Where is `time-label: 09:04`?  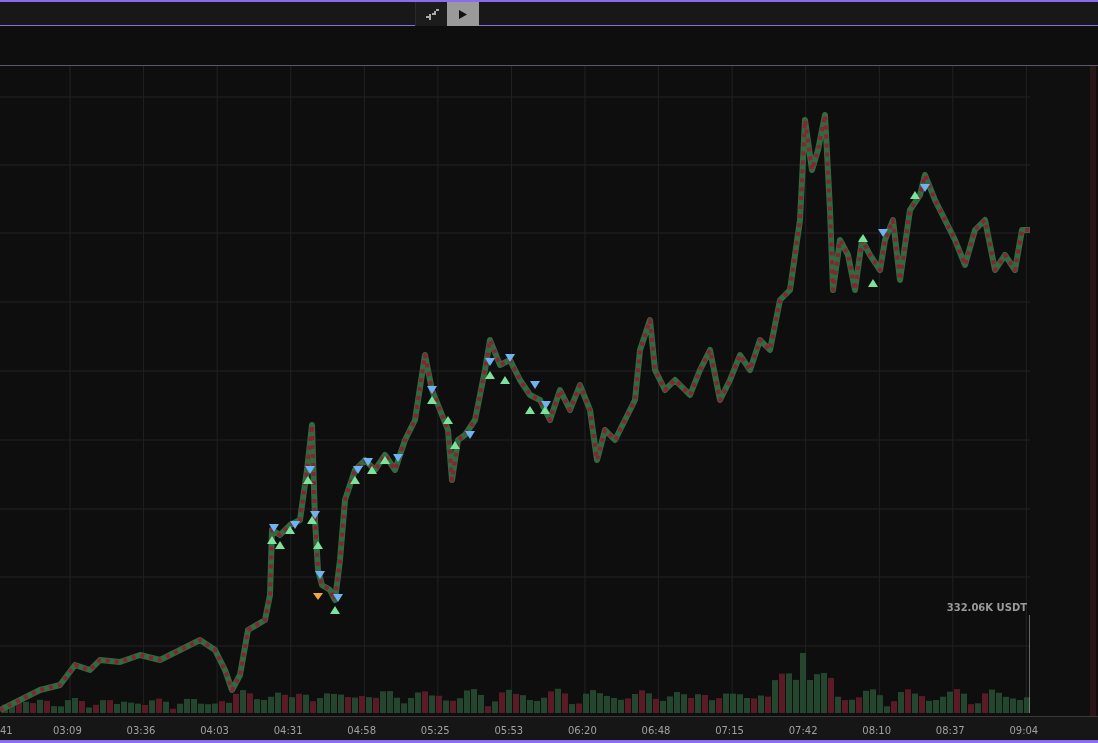 time-label: 09:04 is located at coordinates (1024, 731).